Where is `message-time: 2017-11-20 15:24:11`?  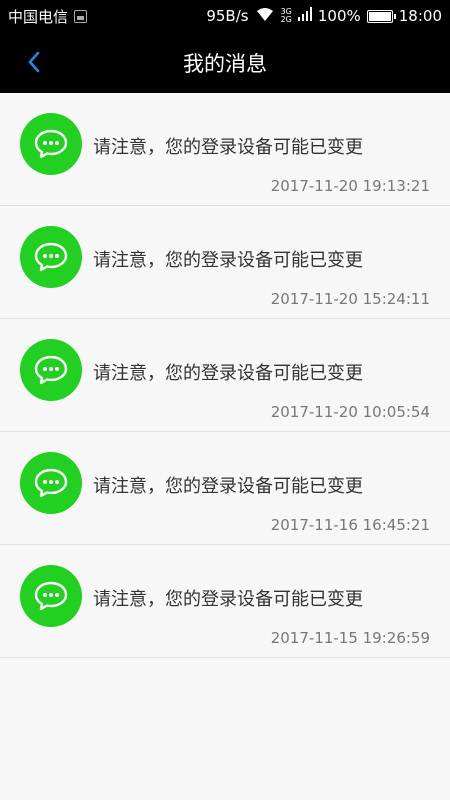 message-time: 2017-11-20 15:24:11 is located at coordinates (350, 299).